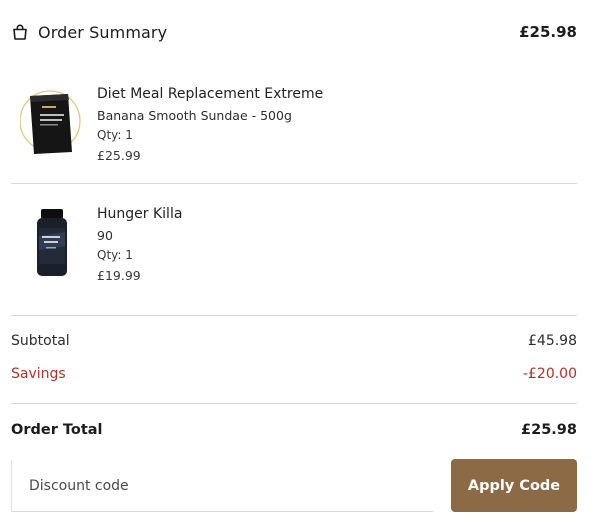 The height and width of the screenshot is (524, 599). I want to click on item-price: £19.99, so click(119, 275).